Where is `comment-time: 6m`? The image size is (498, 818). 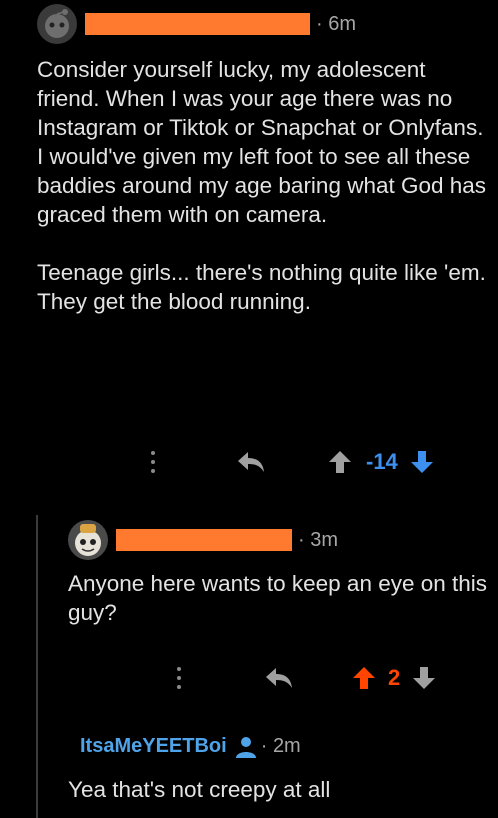 comment-time: 6m is located at coordinates (342, 23).